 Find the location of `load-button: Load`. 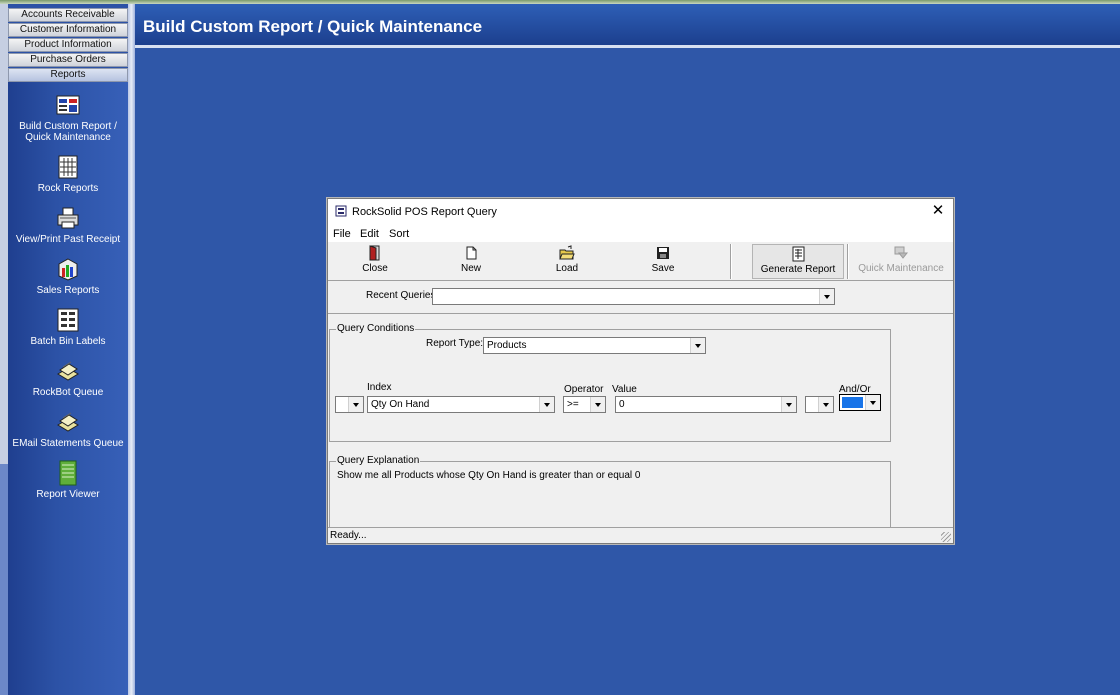

load-button: Load is located at coordinates (567, 261).